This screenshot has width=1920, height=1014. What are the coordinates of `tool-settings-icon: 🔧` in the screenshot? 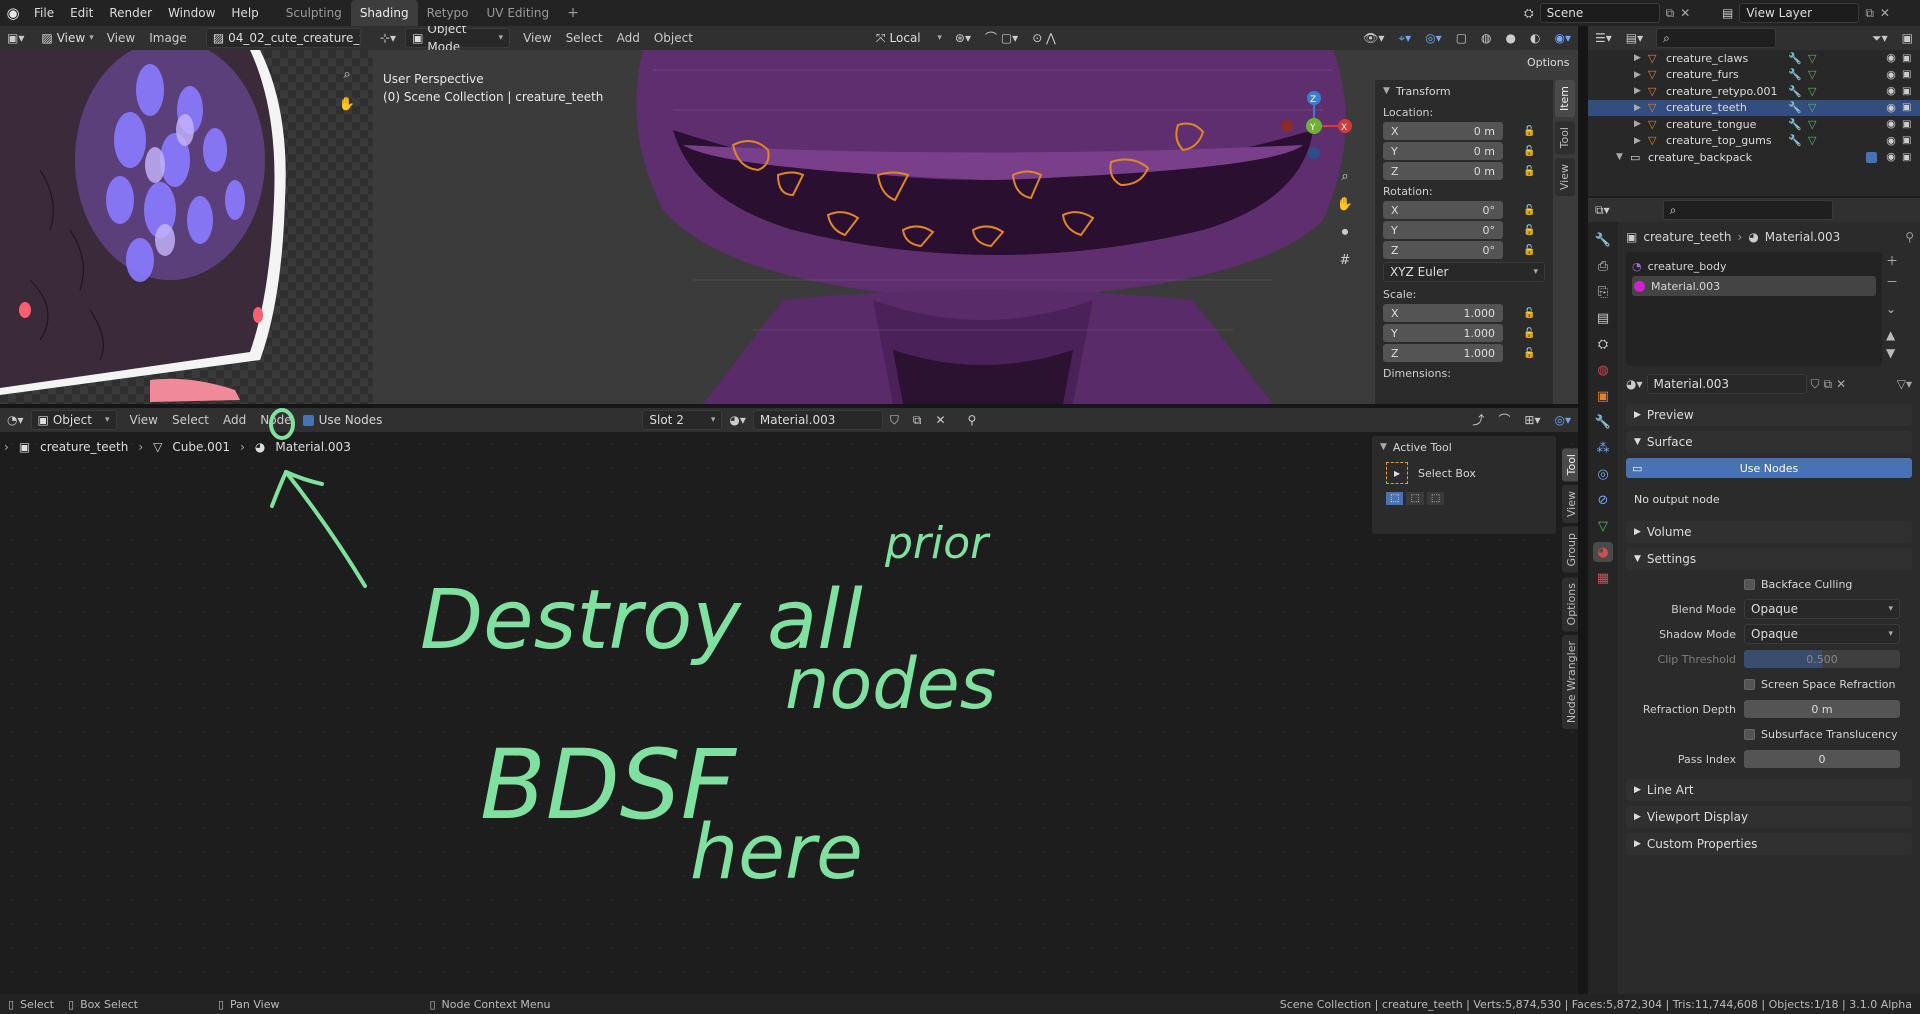 It's located at (1603, 240).